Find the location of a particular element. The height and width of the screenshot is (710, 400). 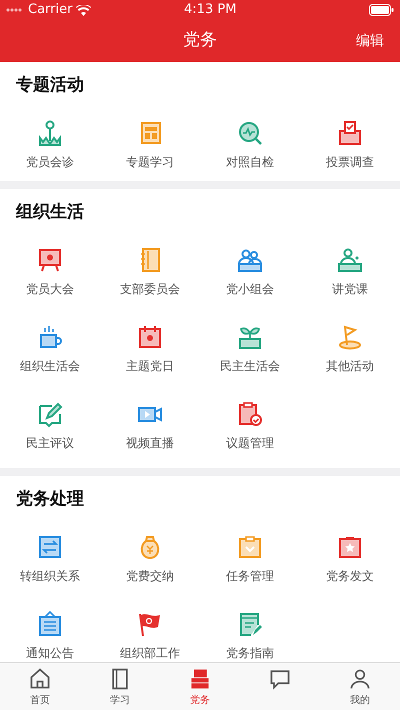

person-icon is located at coordinates (360, 679).